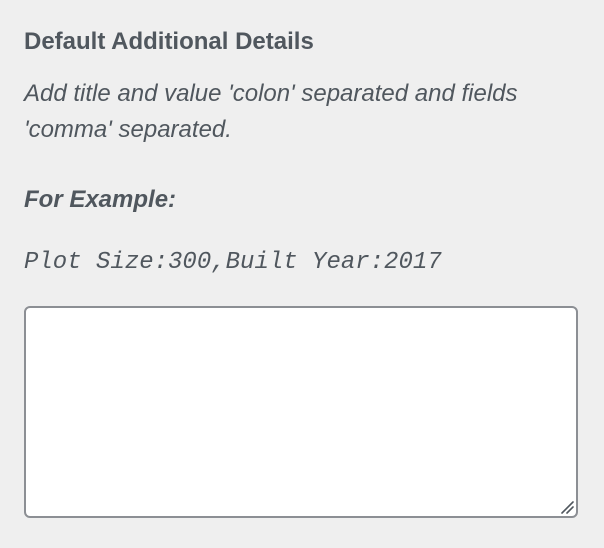  What do you see at coordinates (169, 41) in the screenshot?
I see `section-title: Default Additional Details` at bounding box center [169, 41].